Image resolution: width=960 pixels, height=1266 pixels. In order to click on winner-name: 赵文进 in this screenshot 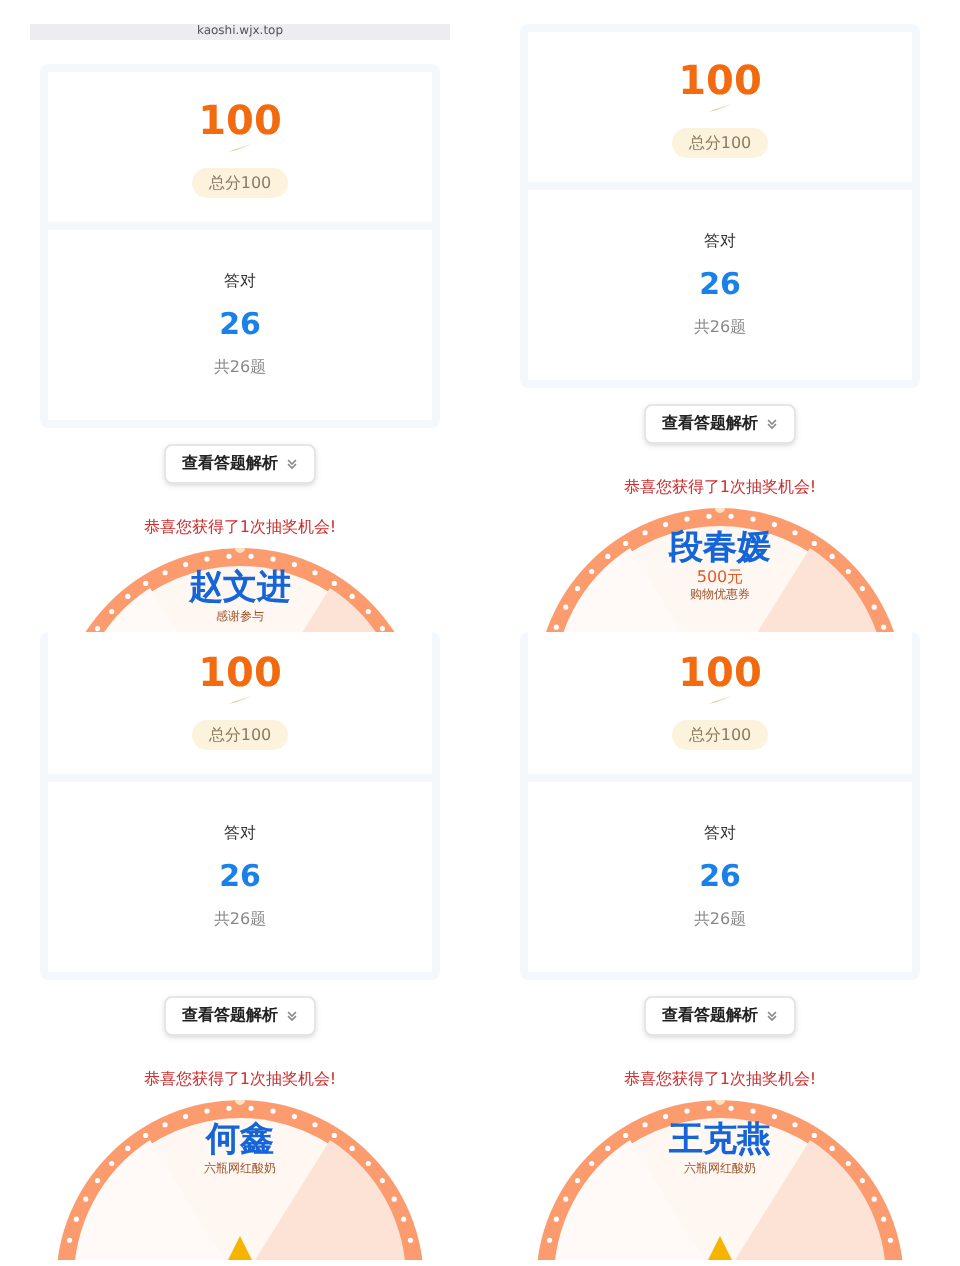, I will do `click(240, 587)`.